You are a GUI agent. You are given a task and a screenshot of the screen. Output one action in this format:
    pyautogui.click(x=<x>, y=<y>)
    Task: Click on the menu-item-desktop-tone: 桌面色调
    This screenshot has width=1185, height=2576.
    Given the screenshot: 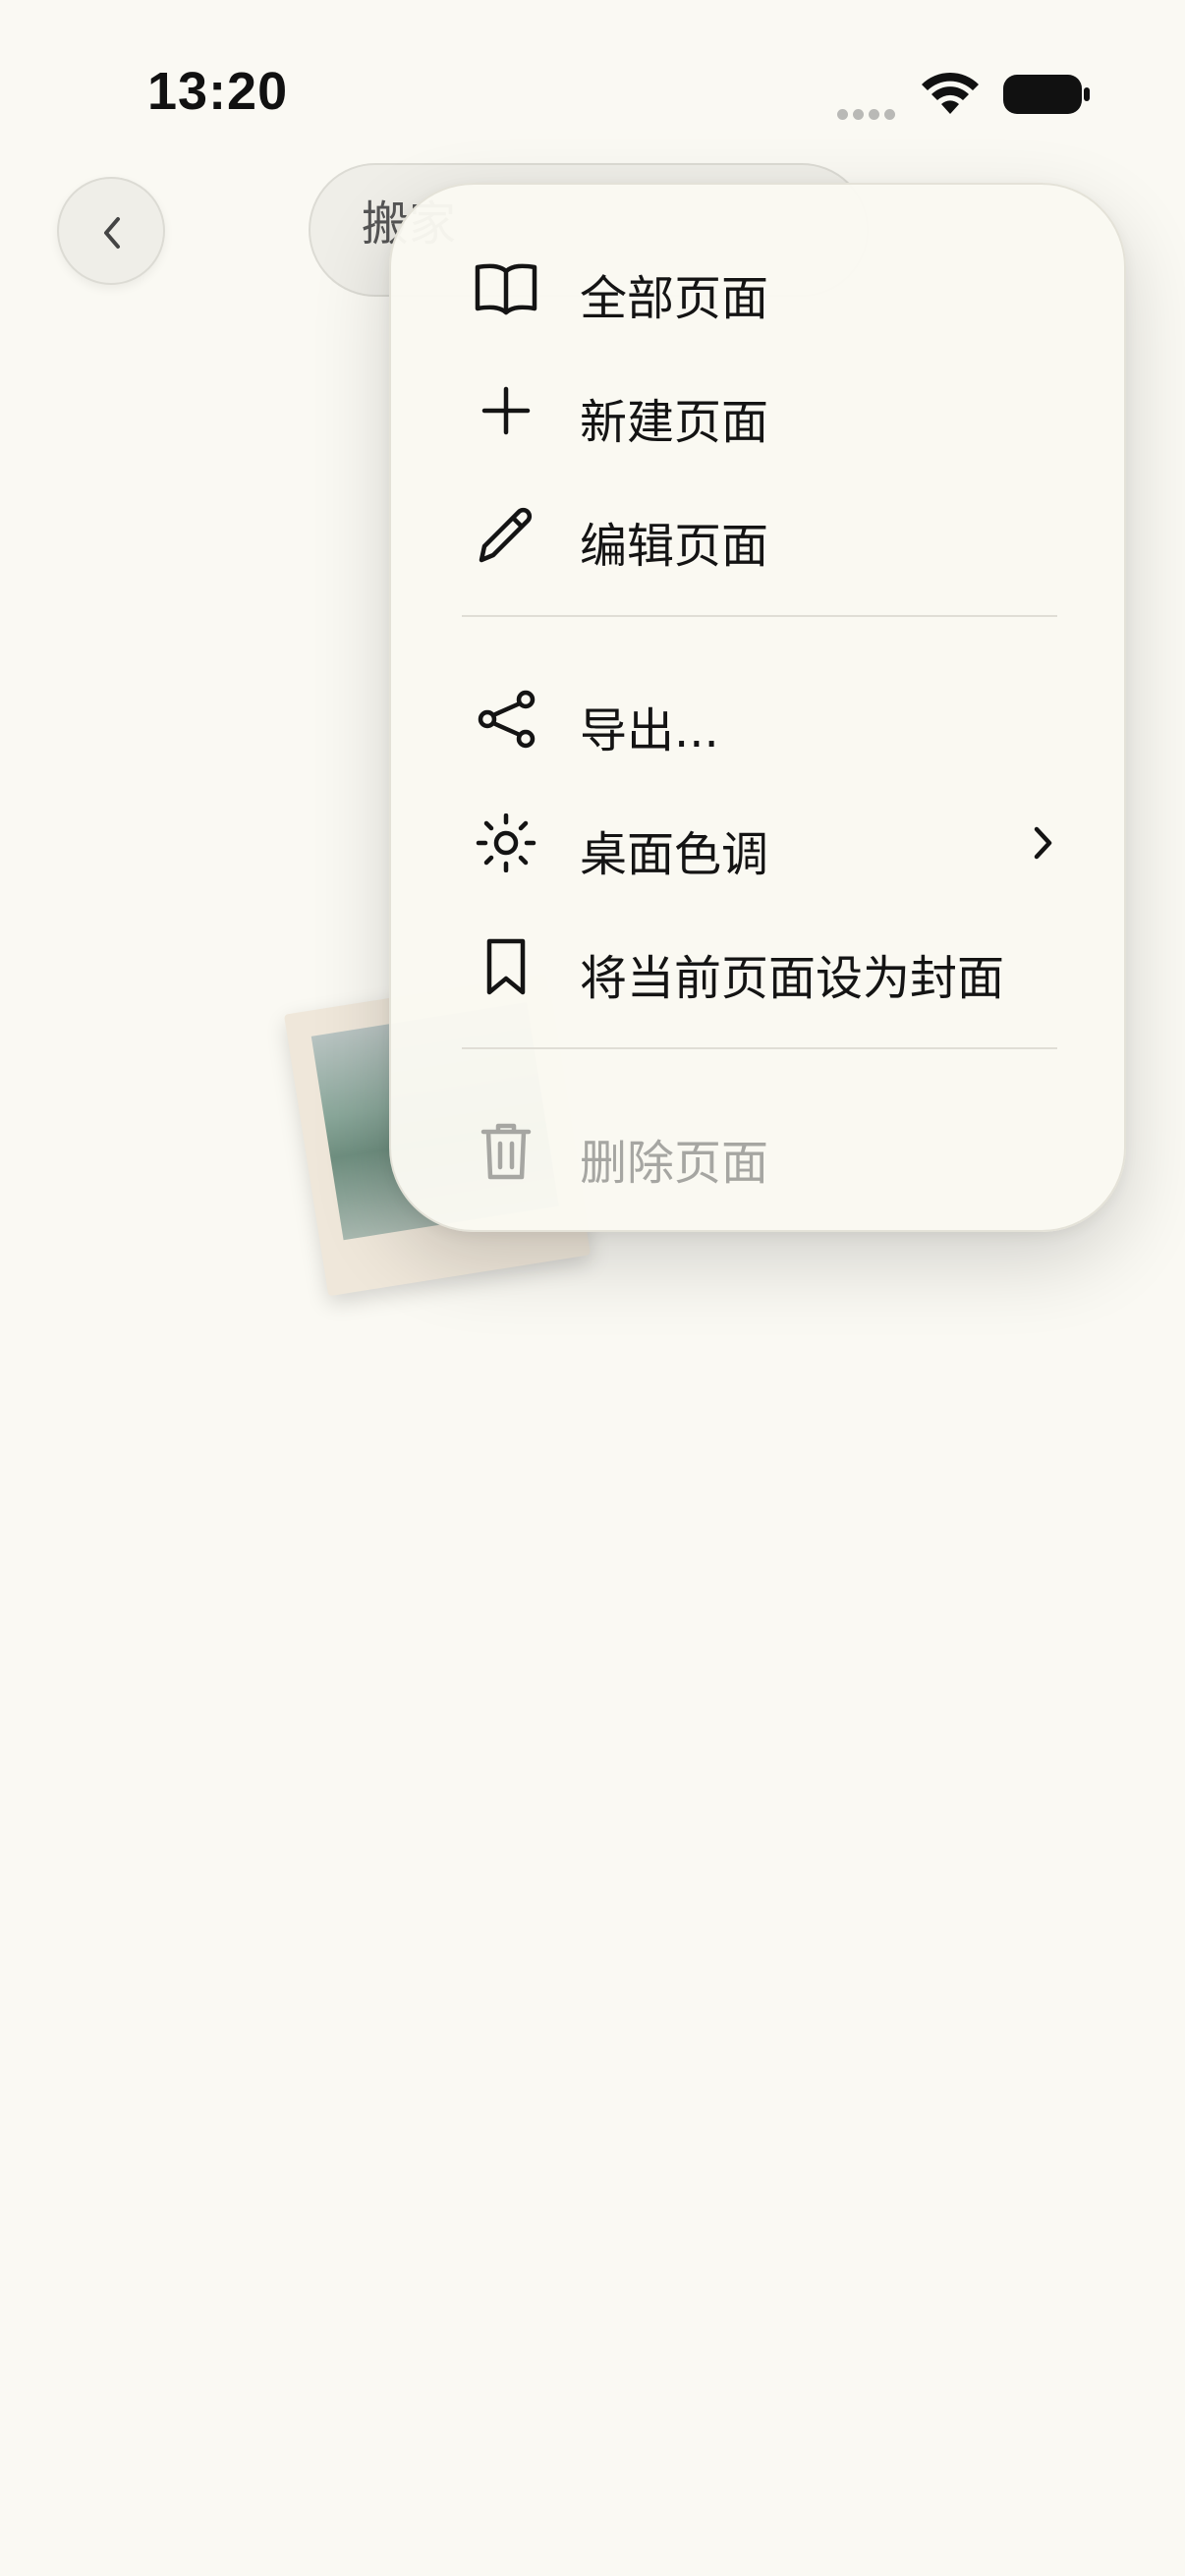 What is the action you would take?
    pyautogui.click(x=757, y=843)
    